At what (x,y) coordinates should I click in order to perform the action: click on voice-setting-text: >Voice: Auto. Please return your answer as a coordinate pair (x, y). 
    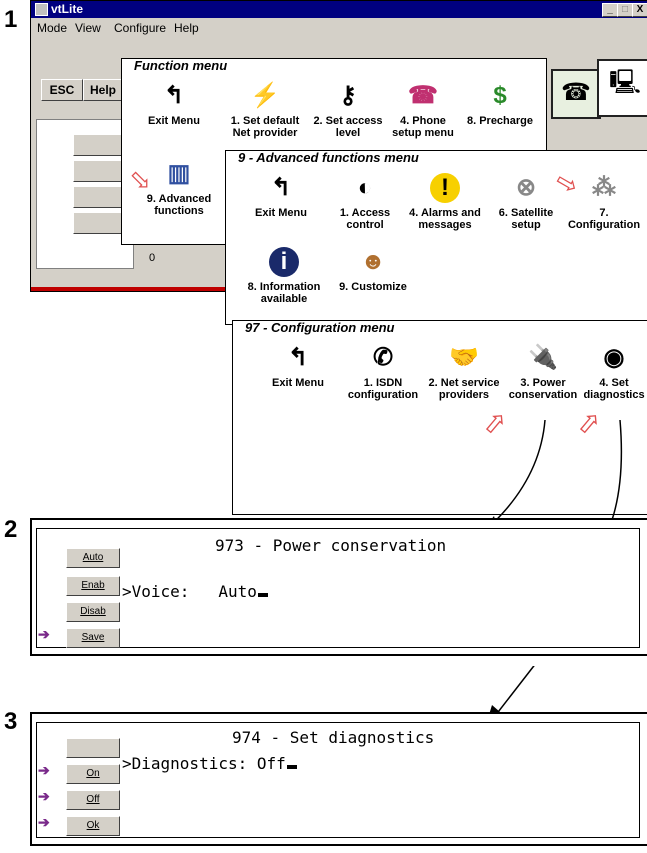
    Looking at the image, I should click on (189, 591).